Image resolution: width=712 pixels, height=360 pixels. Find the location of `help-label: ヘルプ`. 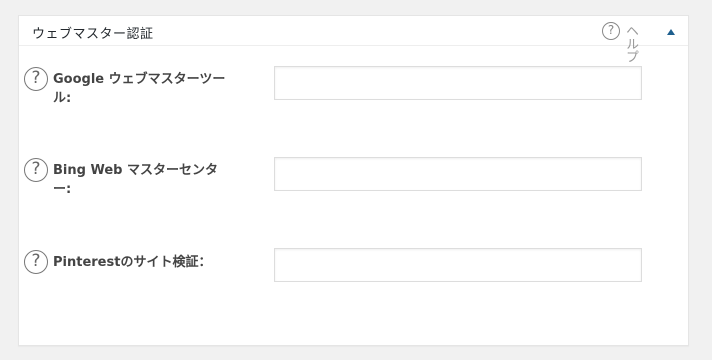

help-label: ヘルプ is located at coordinates (630, 43).